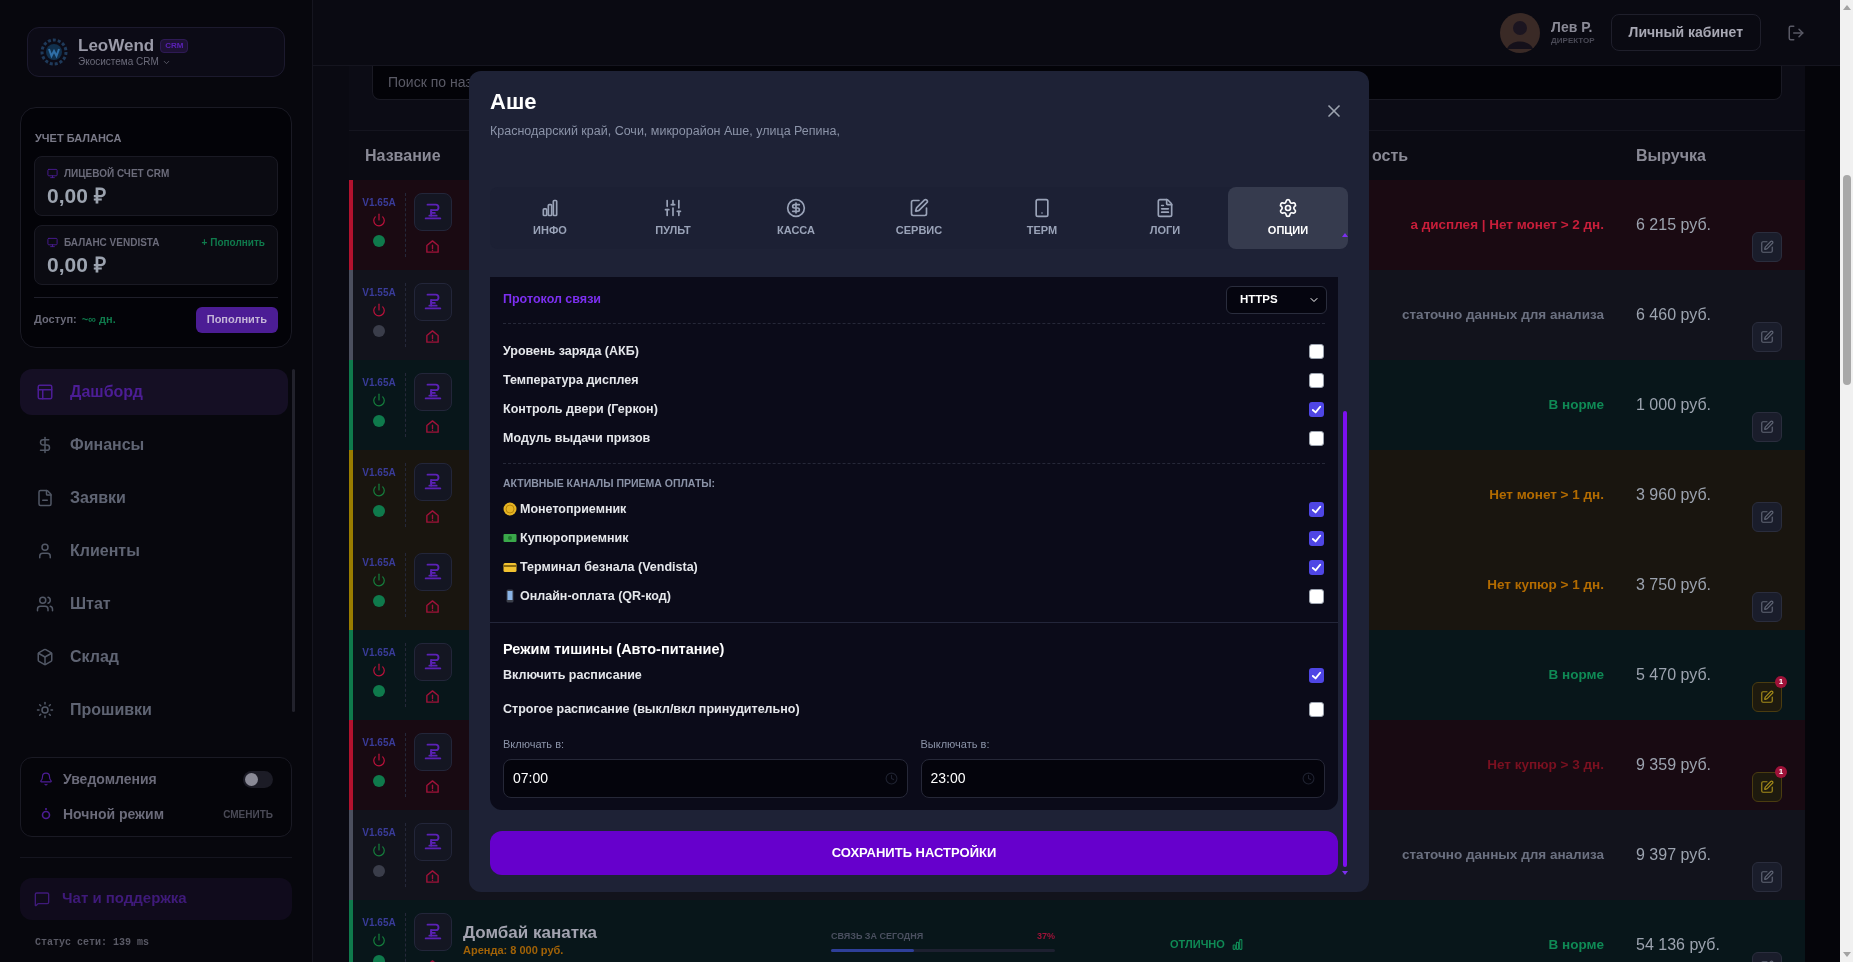  What do you see at coordinates (45, 603) in the screenshot?
I see `users-icon` at bounding box center [45, 603].